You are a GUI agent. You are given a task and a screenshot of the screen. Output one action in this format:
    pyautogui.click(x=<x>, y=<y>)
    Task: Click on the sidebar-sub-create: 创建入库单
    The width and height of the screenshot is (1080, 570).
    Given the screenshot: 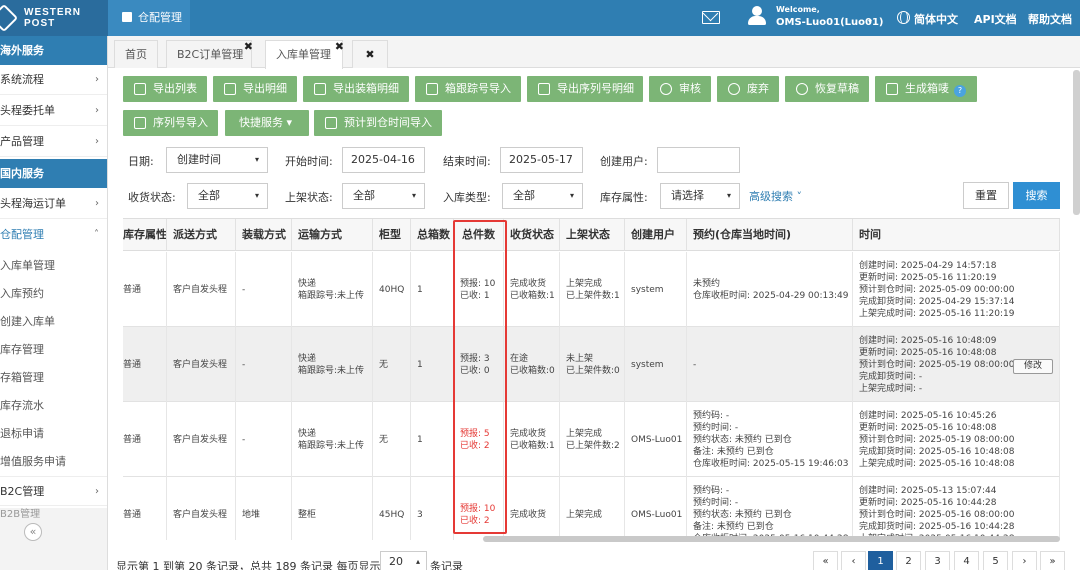 What is the action you would take?
    pyautogui.click(x=53, y=322)
    